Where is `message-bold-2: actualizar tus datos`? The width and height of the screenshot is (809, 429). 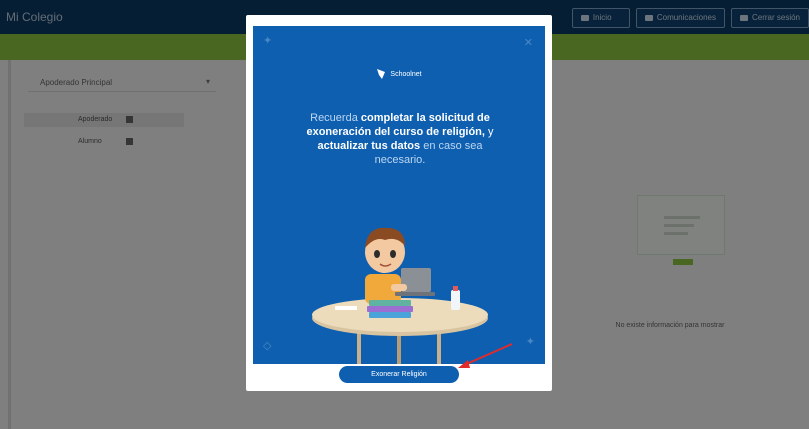 message-bold-2: actualizar tus datos is located at coordinates (369, 146).